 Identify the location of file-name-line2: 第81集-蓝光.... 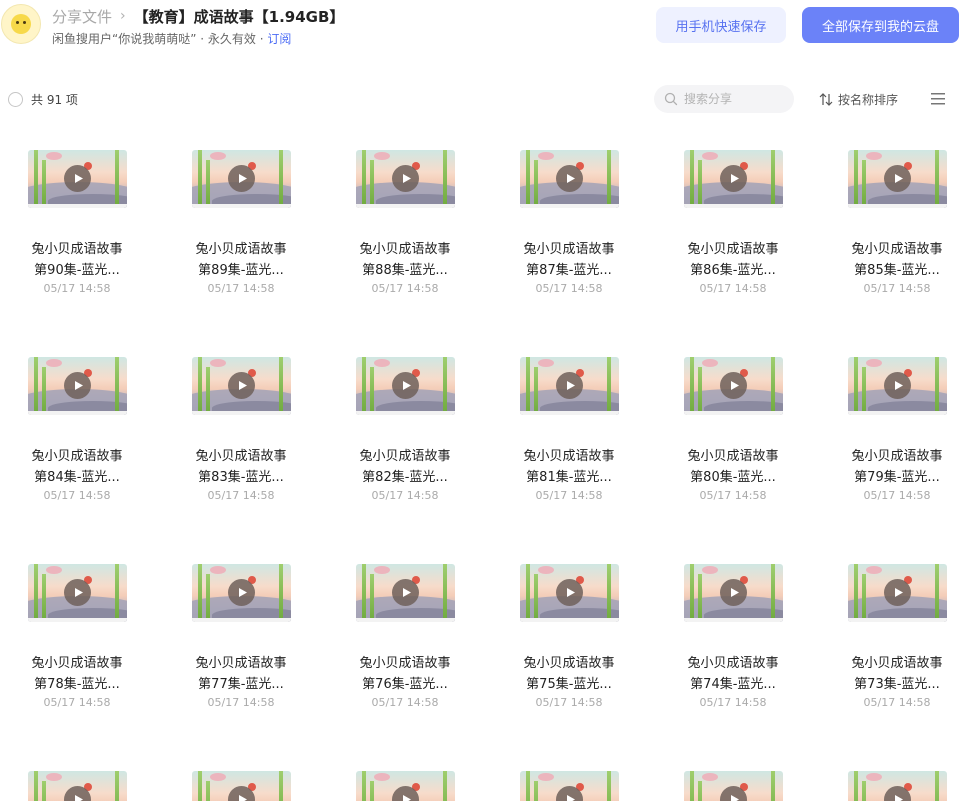
(569, 477).